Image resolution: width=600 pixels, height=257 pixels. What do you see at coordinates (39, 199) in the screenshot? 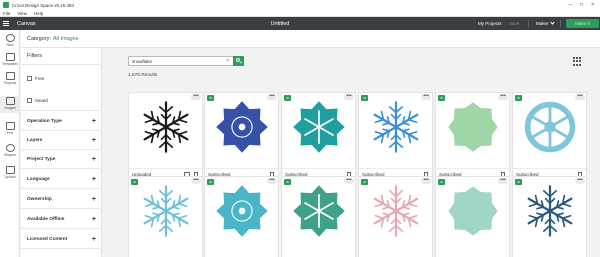
I see `filter-label: Ownership` at bounding box center [39, 199].